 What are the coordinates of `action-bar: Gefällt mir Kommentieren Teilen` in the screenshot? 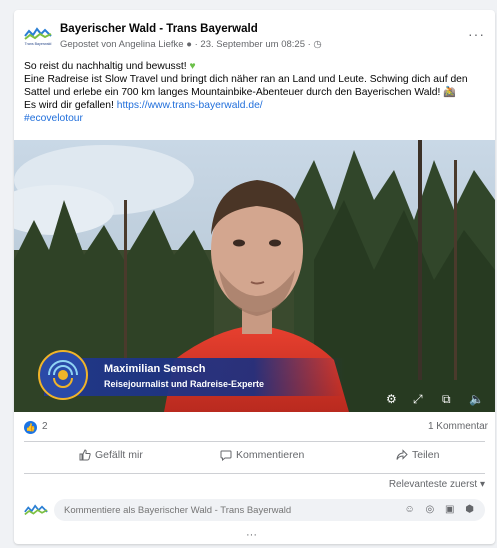 It's located at (254, 458).